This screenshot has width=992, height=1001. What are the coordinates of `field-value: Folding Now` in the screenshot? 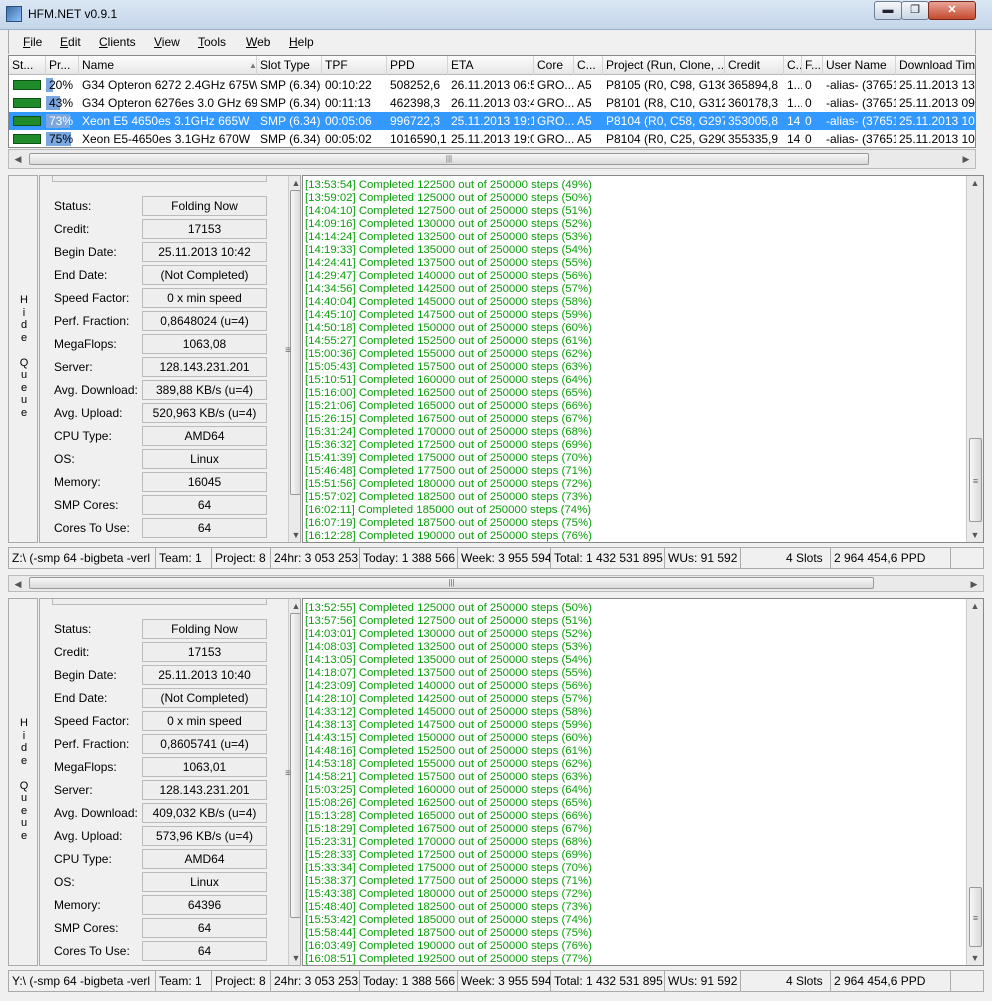 It's located at (204, 629).